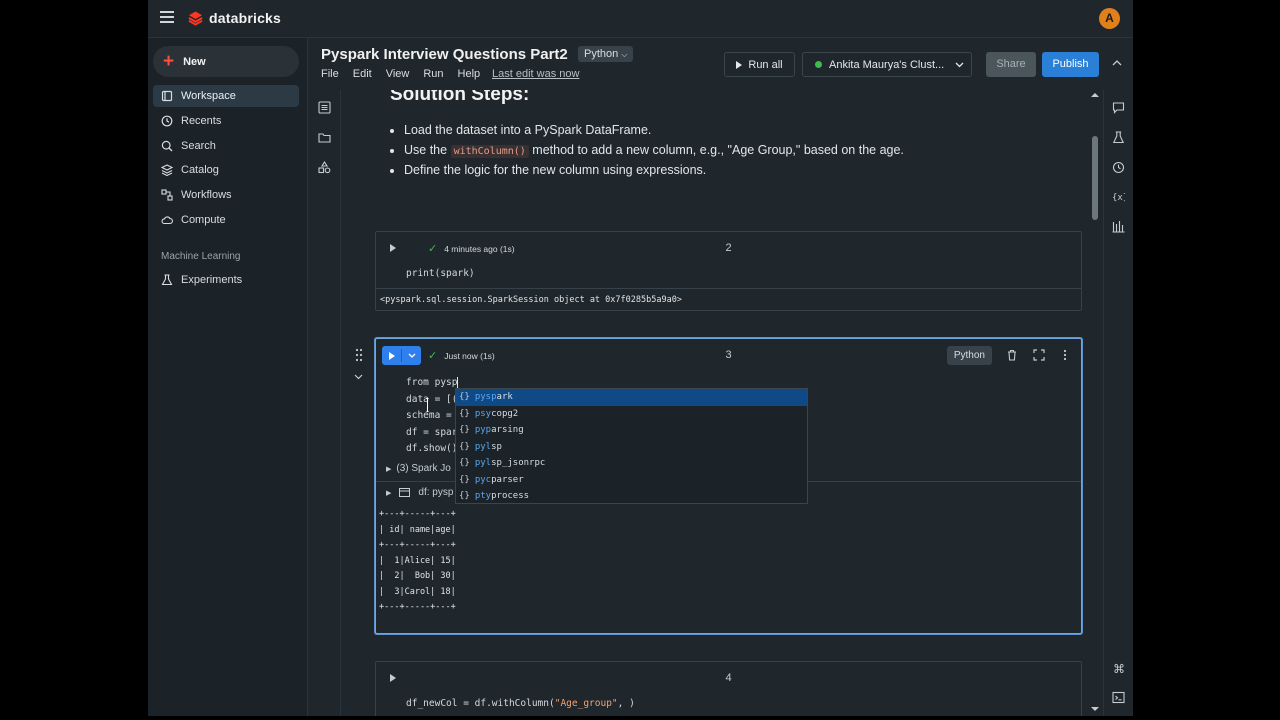  Describe the element at coordinates (631, 430) in the screenshot. I see `autocomplete-item: {} pyparsing` at that location.